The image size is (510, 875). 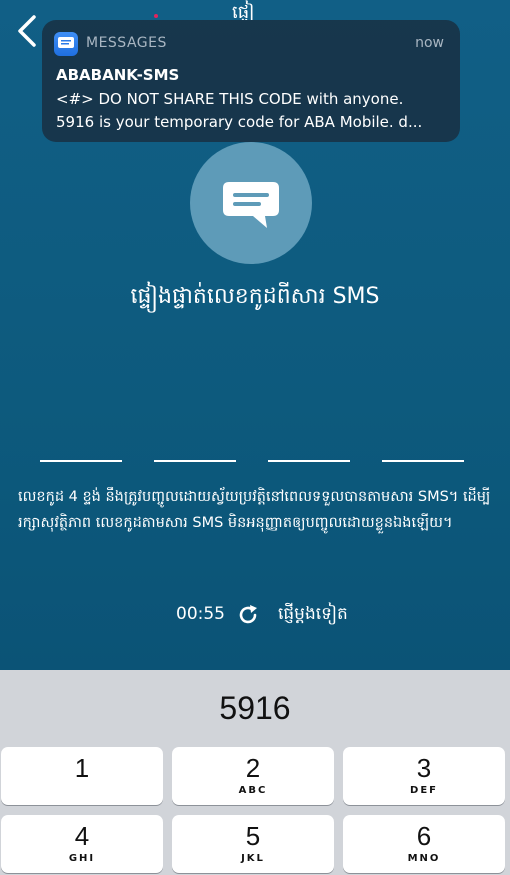 What do you see at coordinates (248, 615) in the screenshot?
I see `refresh-icon` at bounding box center [248, 615].